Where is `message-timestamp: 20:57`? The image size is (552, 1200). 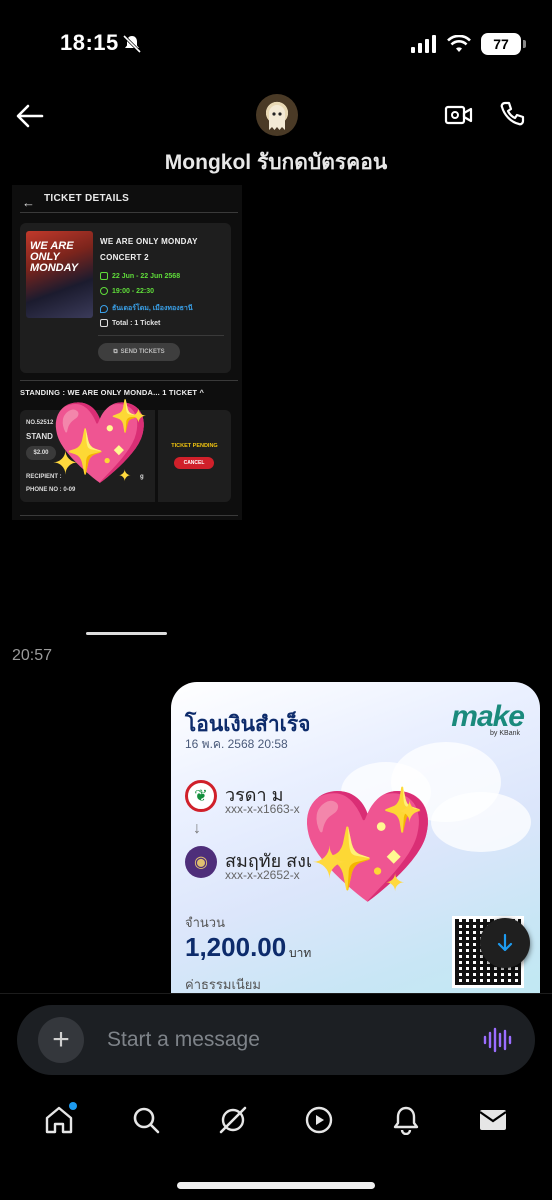
message-timestamp: 20:57 is located at coordinates (32, 655).